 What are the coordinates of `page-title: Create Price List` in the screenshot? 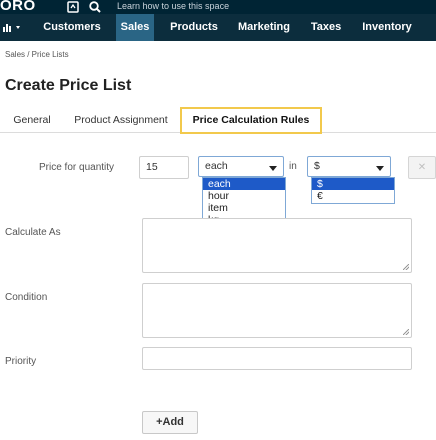 It's located at (68, 85).